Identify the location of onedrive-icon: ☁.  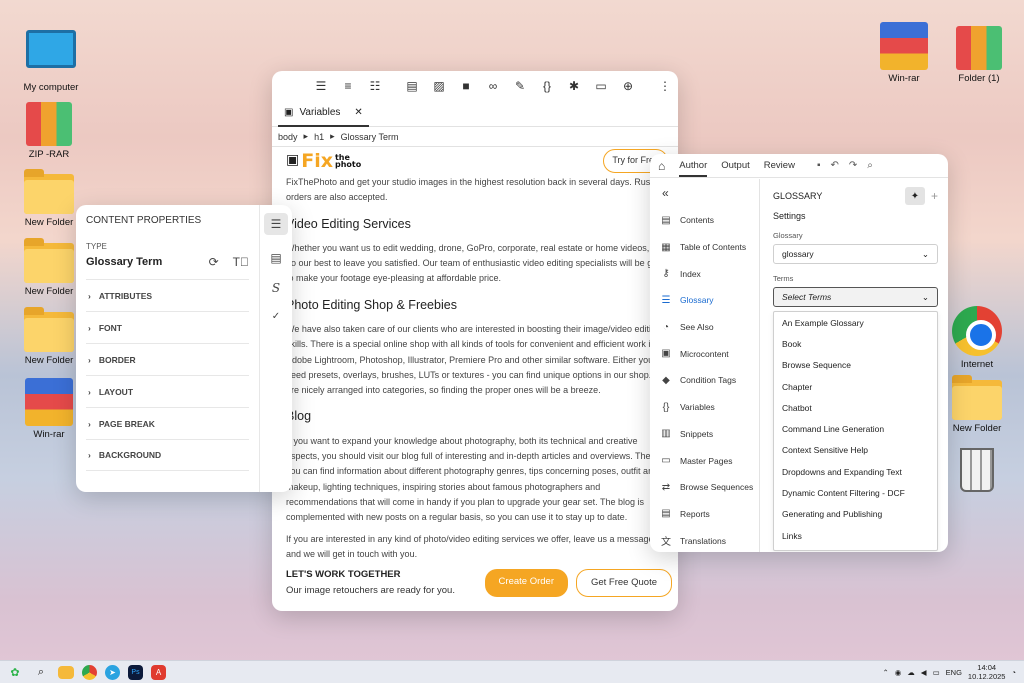
(911, 672).